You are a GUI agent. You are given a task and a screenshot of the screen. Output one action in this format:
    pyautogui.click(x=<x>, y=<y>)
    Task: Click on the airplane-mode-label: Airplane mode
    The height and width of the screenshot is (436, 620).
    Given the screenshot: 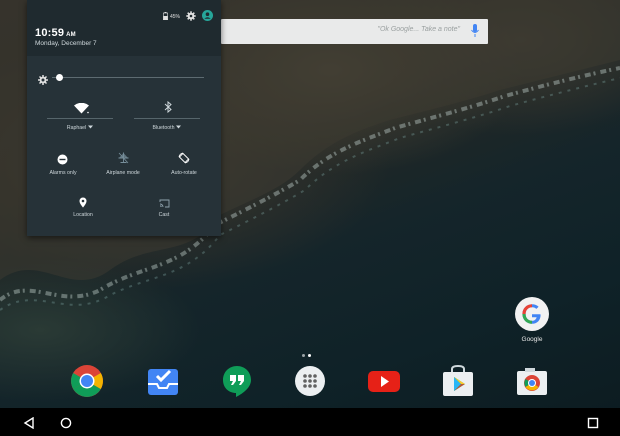 What is the action you would take?
    pyautogui.click(x=123, y=173)
    